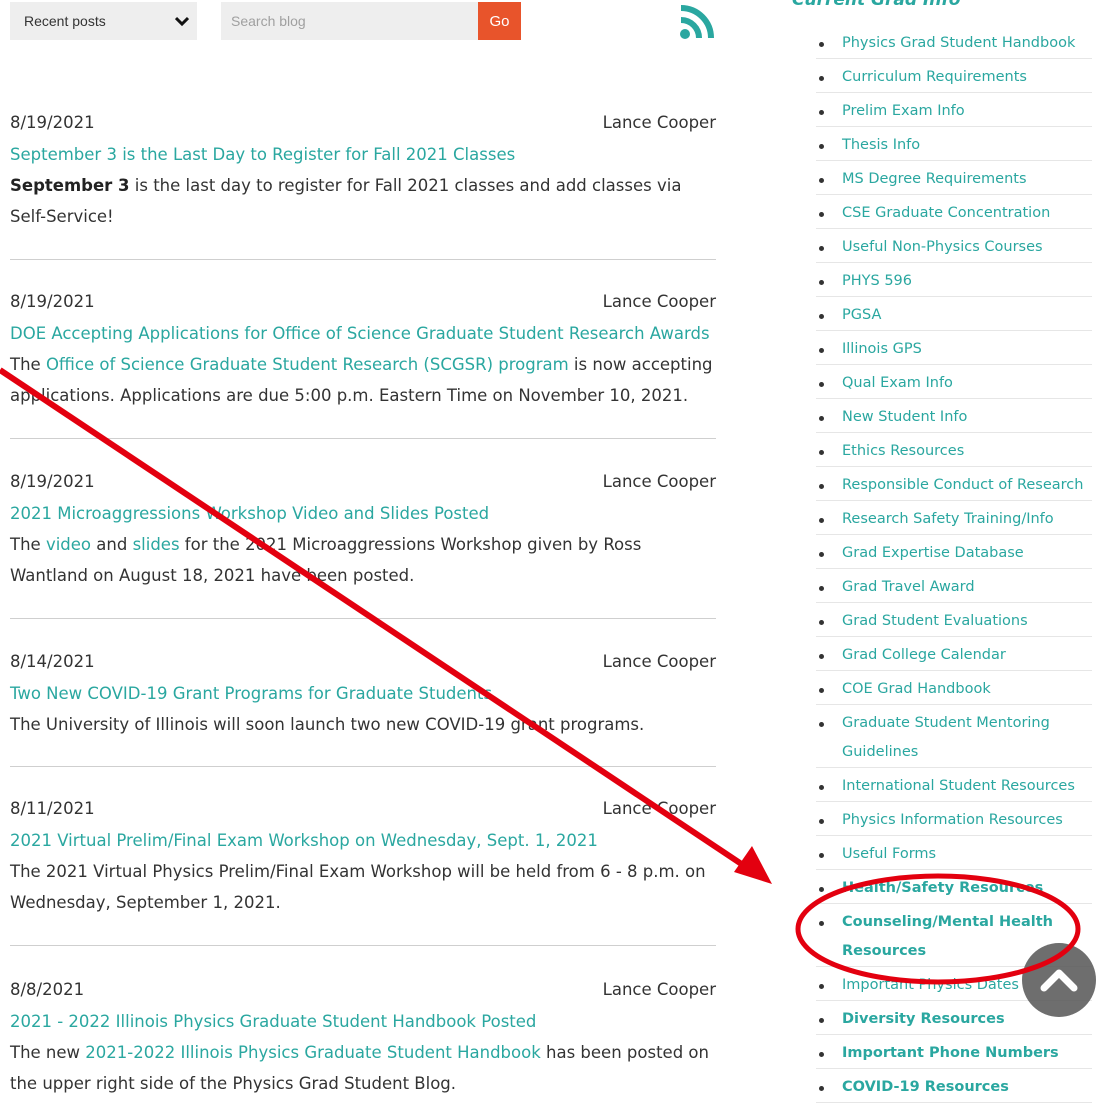 The width and height of the screenshot is (1105, 1107). Describe the element at coordinates (935, 621) in the screenshot. I see `sidebar-link: Grad Student Evaluations` at that location.